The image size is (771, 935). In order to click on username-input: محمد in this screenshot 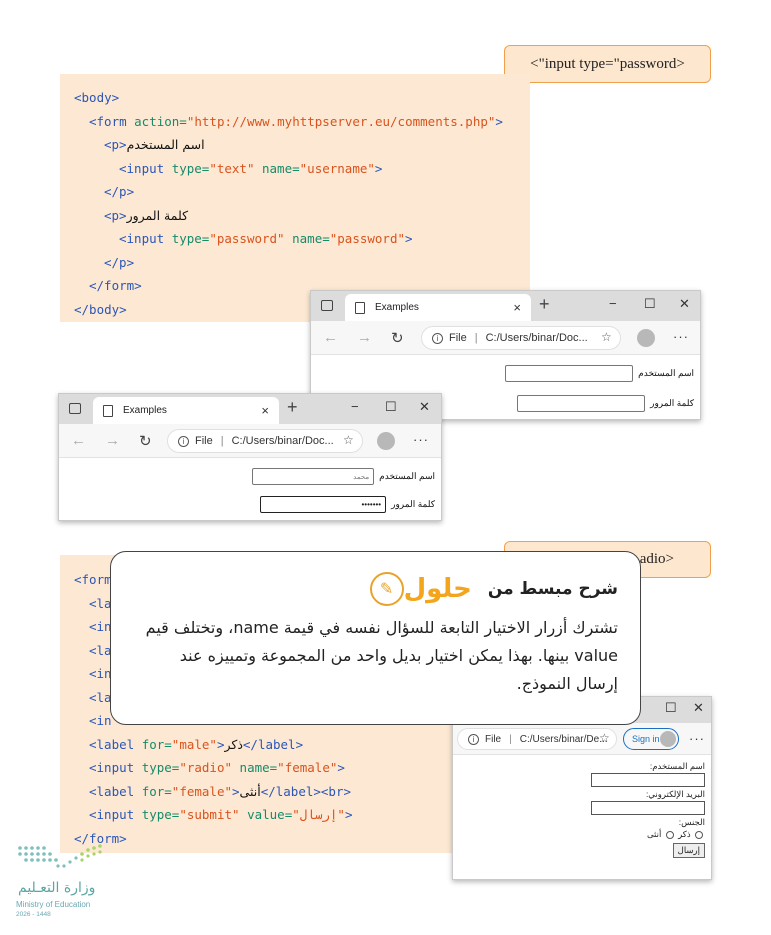, I will do `click(313, 476)`.